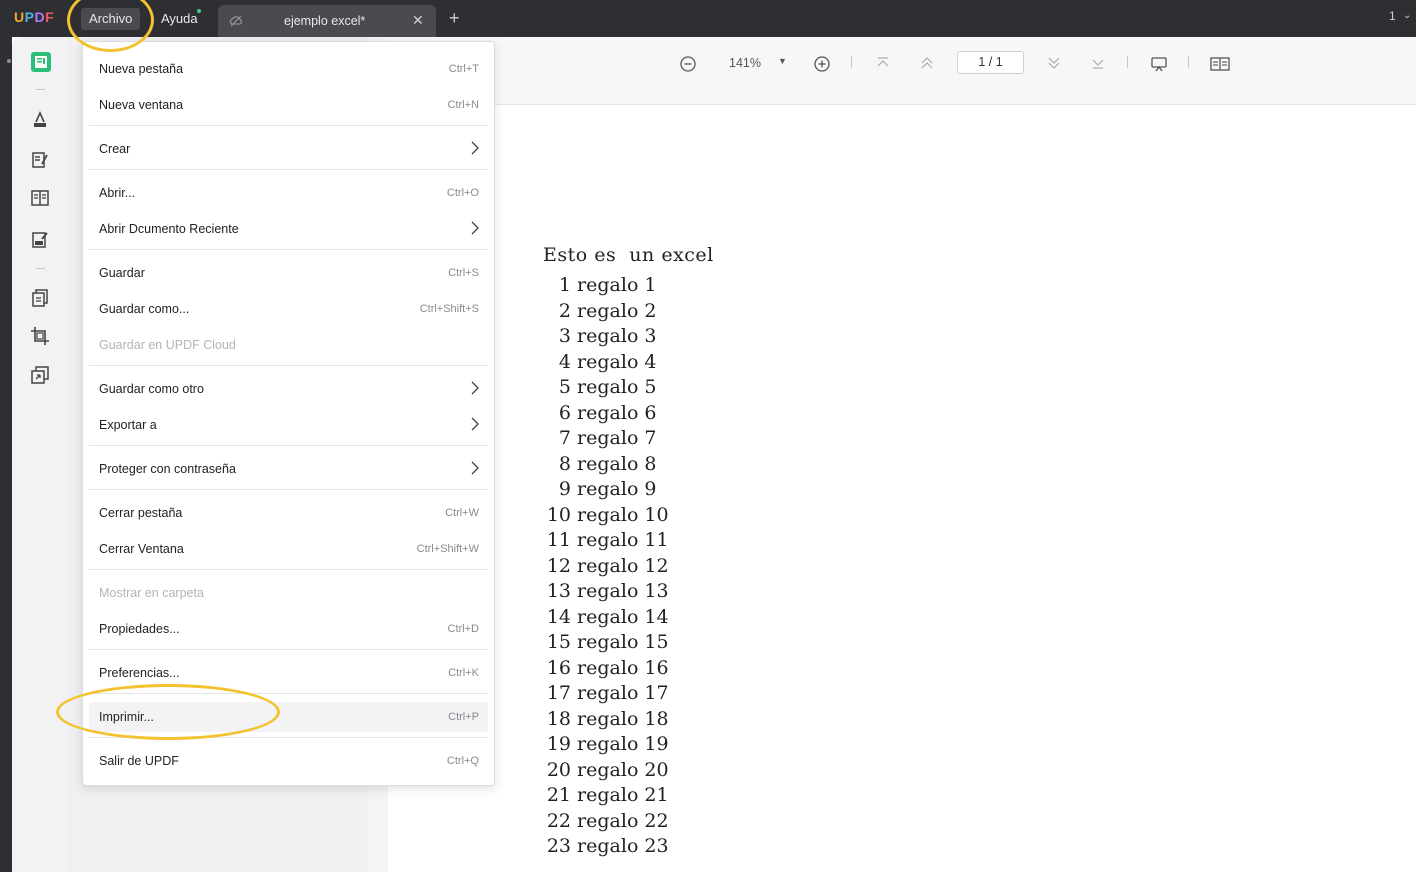 Image resolution: width=1416 pixels, height=872 pixels. What do you see at coordinates (418, 20) in the screenshot?
I see `close-tab-icon: ✕` at bounding box center [418, 20].